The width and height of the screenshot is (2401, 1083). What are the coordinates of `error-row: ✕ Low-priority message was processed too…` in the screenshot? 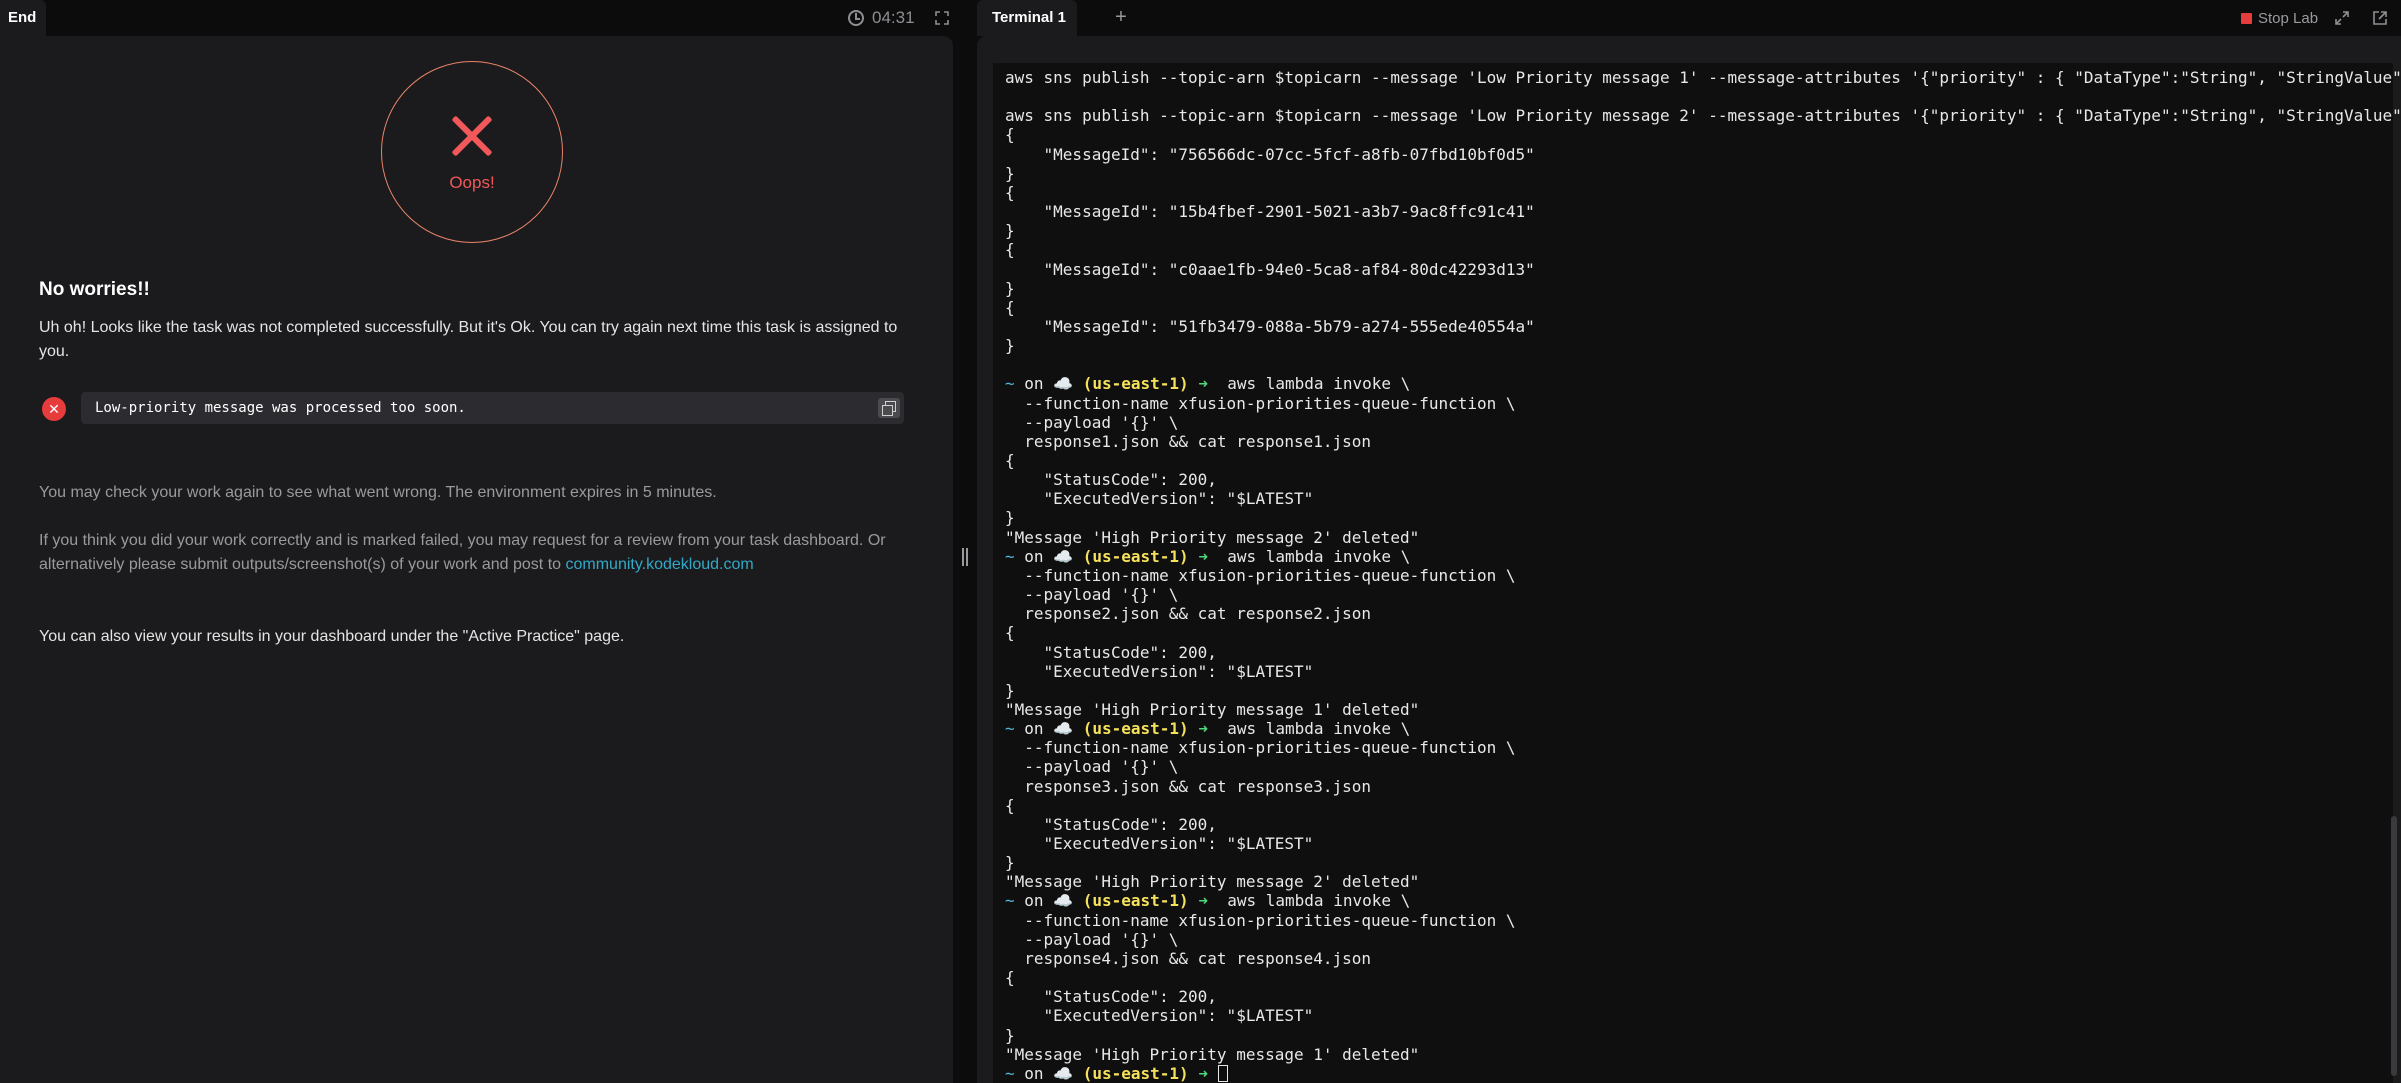 It's located at (472, 407).